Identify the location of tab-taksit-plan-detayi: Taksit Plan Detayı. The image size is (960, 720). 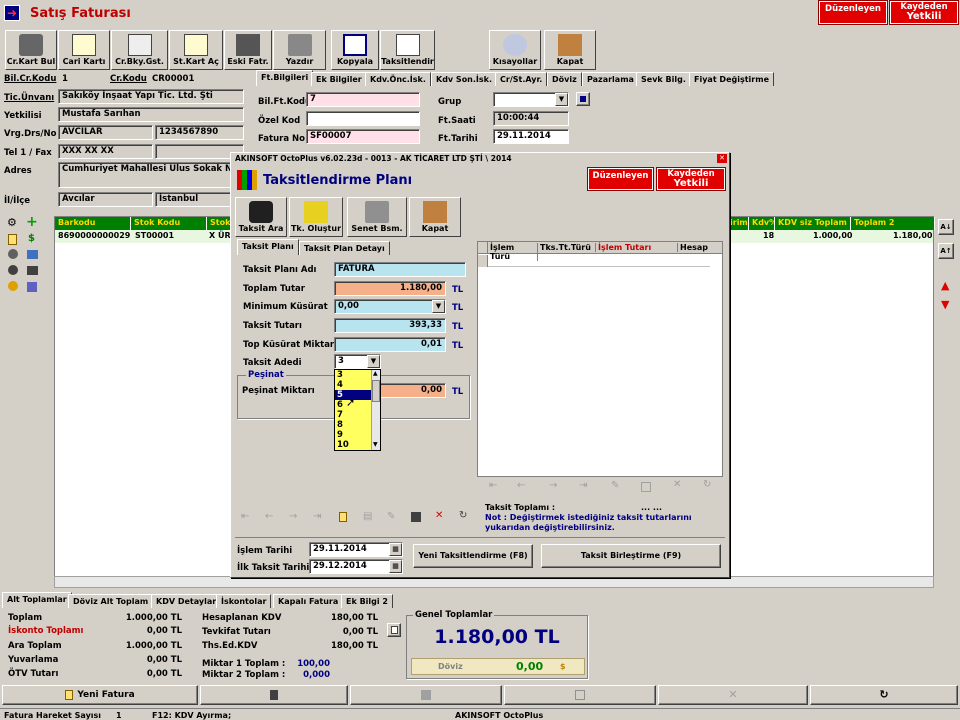
(344, 248).